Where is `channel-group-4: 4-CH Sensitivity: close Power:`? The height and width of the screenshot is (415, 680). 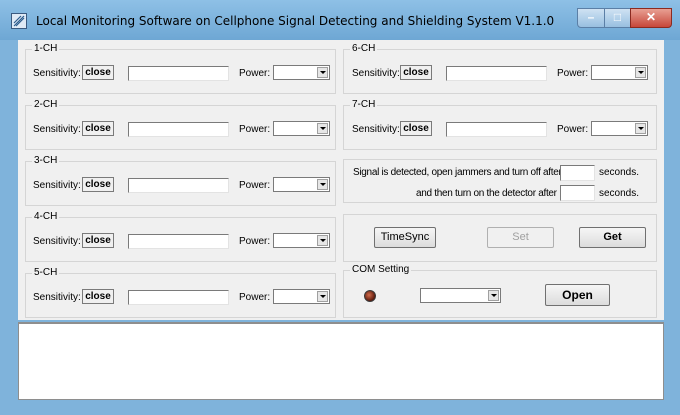
channel-group-4: 4-CH Sensitivity: close Power: is located at coordinates (180, 236).